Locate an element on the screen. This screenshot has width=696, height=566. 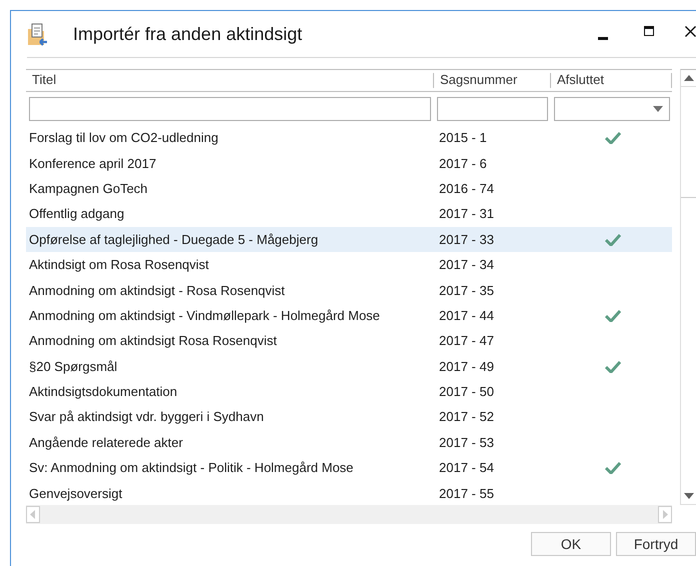
table-cell: Svar på aktindsigt vdr. byggeri i Sydhavn is located at coordinates (146, 416).